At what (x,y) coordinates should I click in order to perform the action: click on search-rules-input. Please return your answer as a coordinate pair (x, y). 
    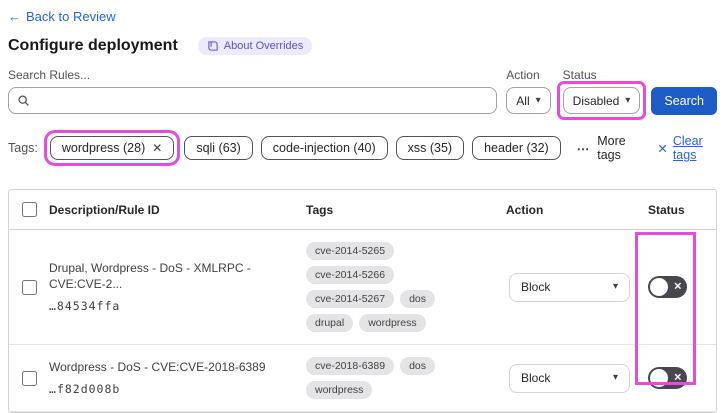
    Looking at the image, I should click on (253, 100).